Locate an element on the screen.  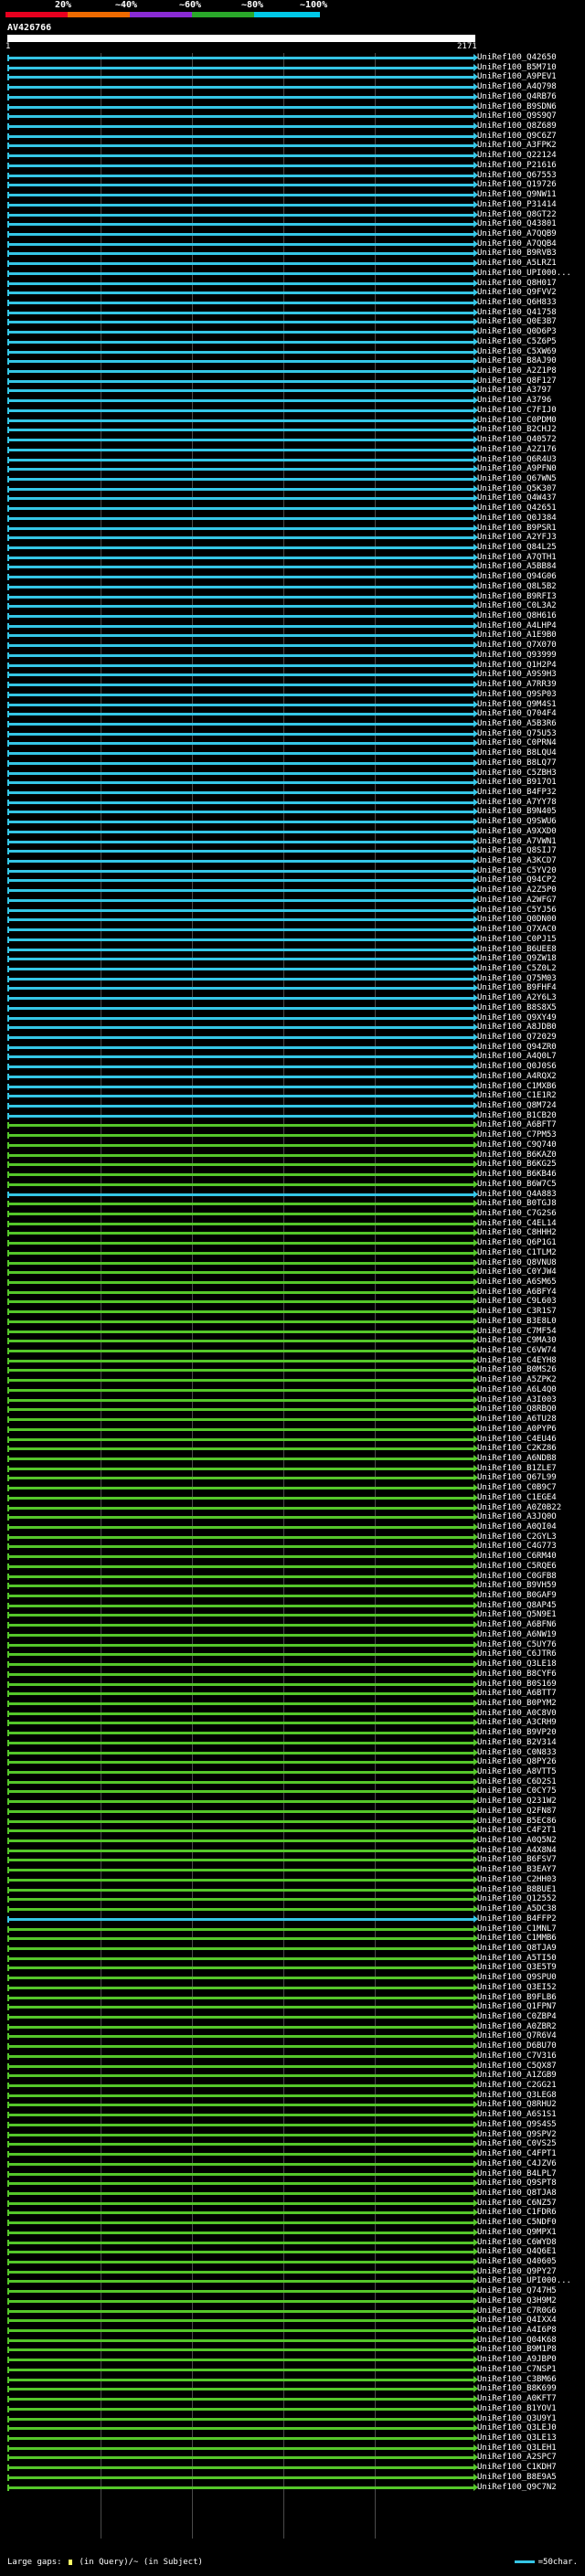
subject-accession-link: UniRef100_C5XW69 is located at coordinates (517, 352).